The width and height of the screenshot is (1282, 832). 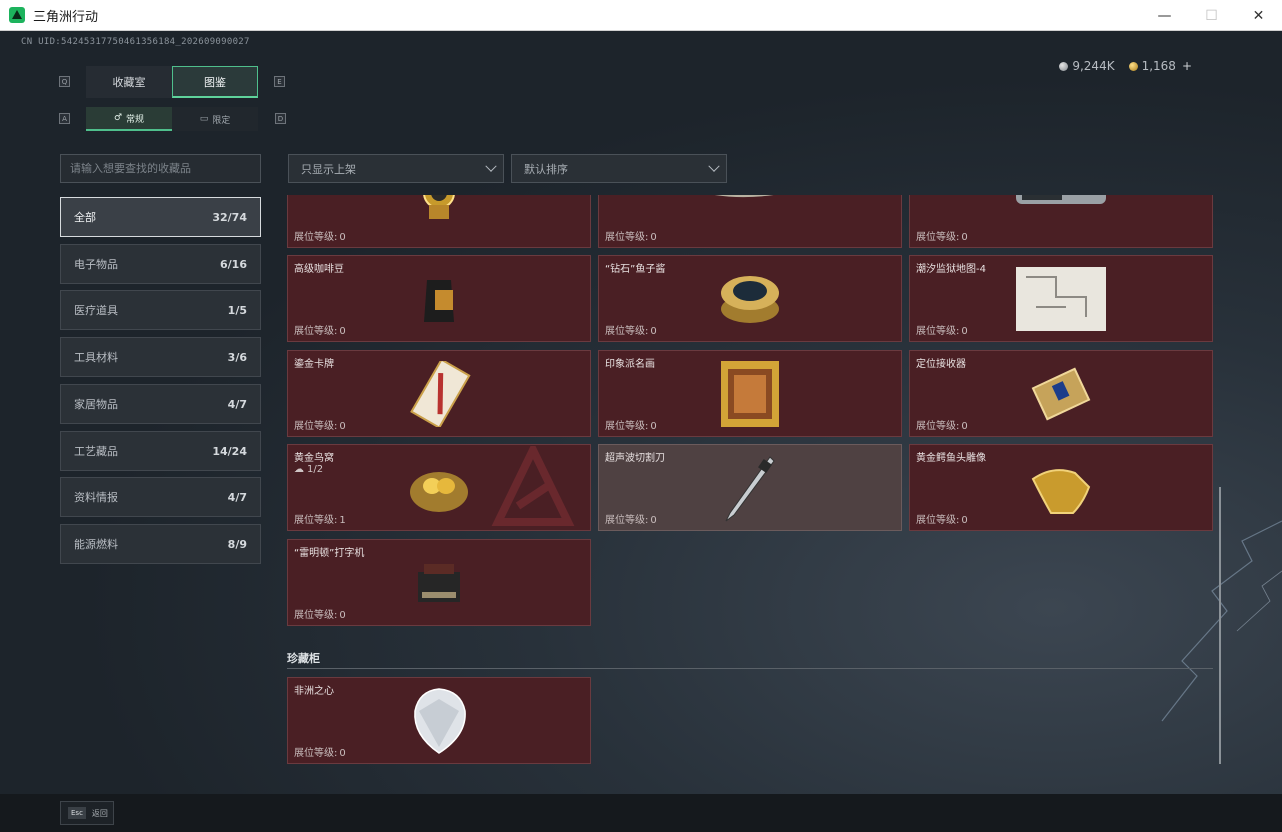 What do you see at coordinates (233, 264) in the screenshot?
I see `category-count: 6/16` at bounding box center [233, 264].